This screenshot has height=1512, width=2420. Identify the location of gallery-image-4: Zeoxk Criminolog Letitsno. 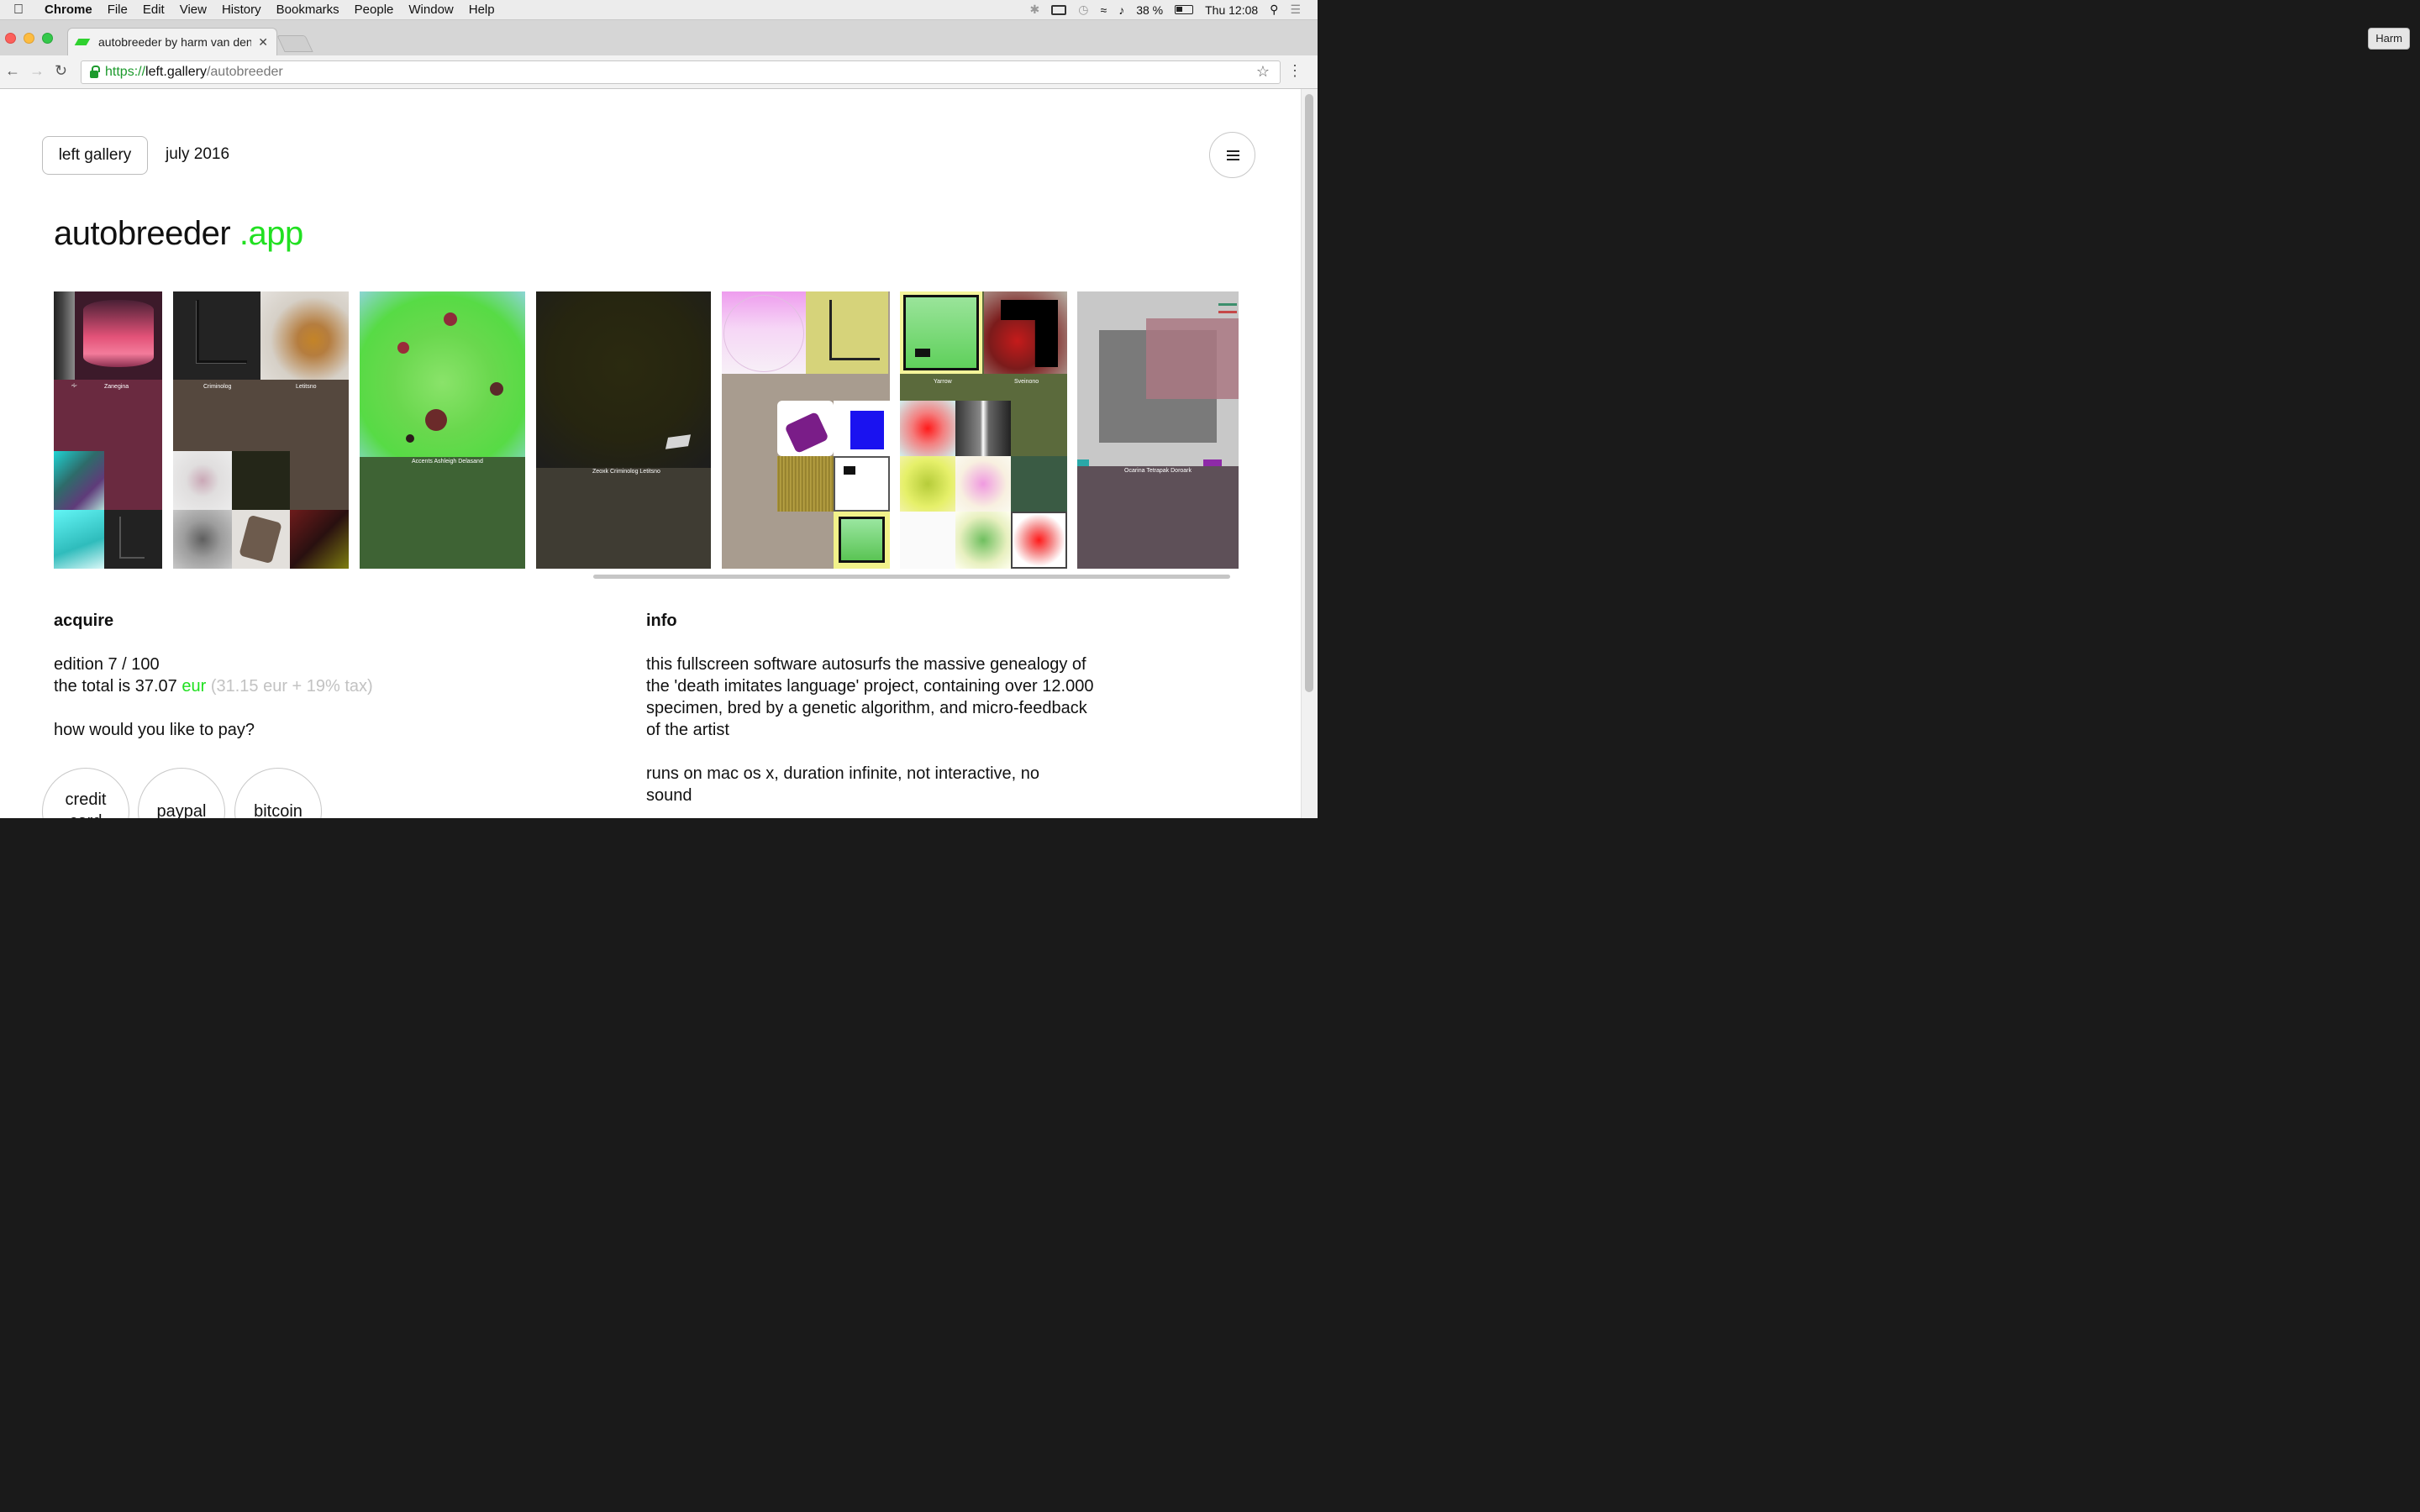
(623, 430).